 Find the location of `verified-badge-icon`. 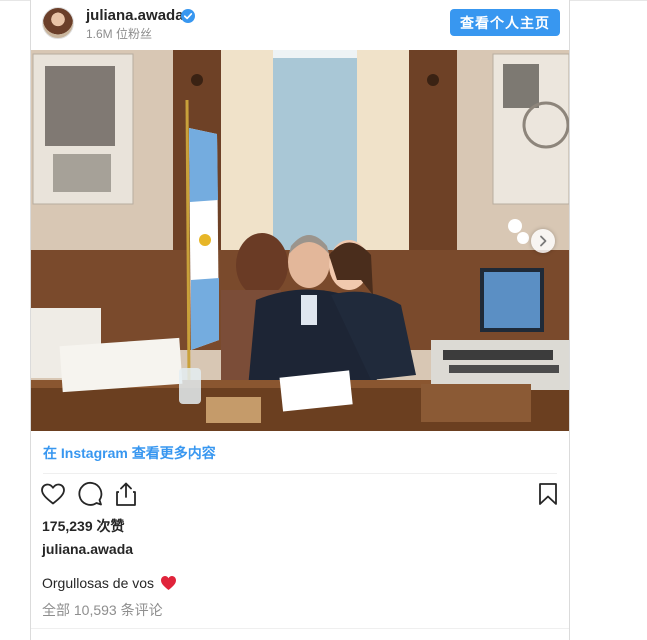

verified-badge-icon is located at coordinates (188, 16).